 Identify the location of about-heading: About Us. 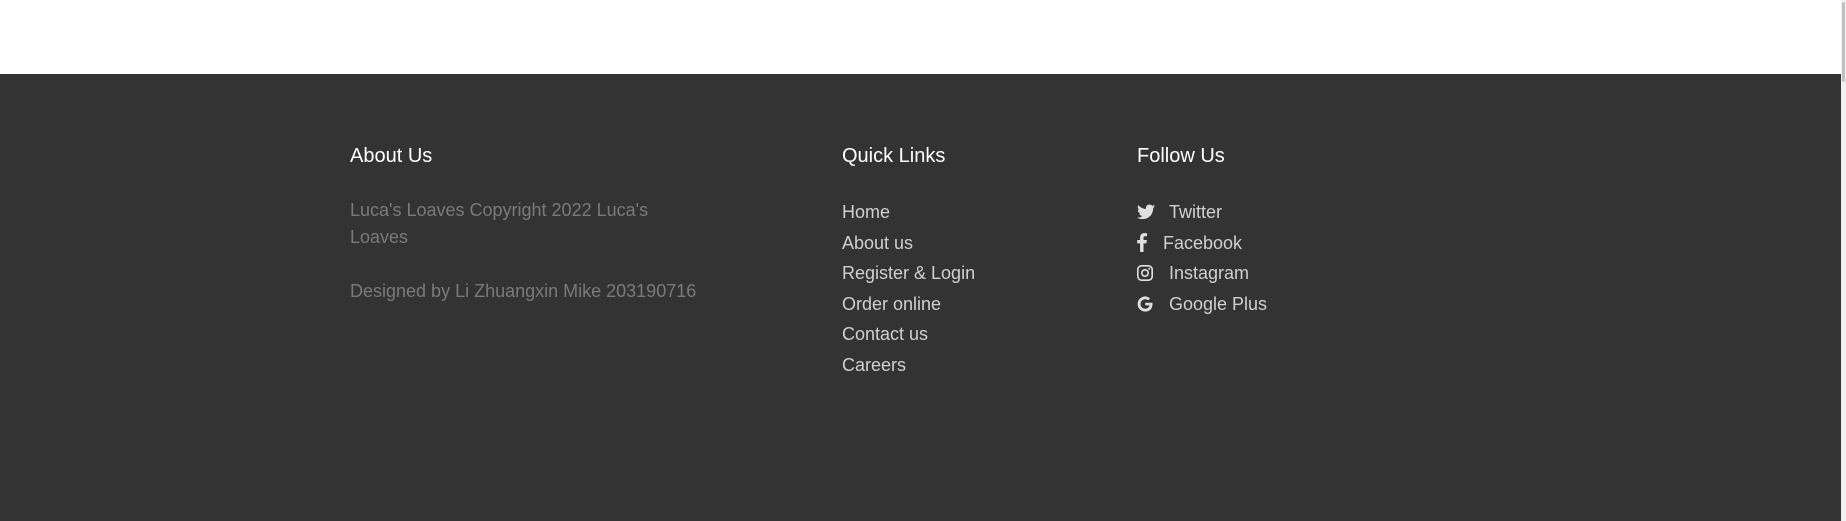
(391, 156).